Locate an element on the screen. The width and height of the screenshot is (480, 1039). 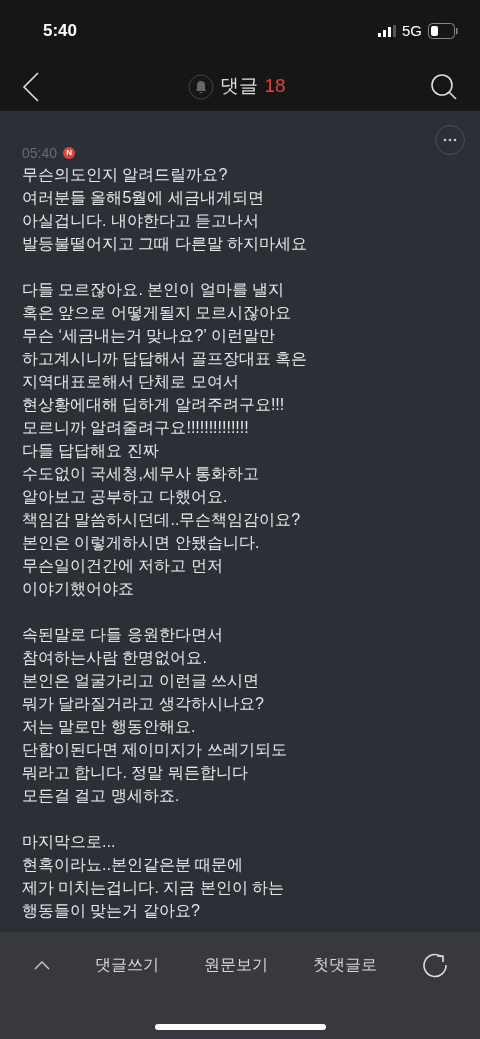
scroll-up-icon is located at coordinates (42, 964).